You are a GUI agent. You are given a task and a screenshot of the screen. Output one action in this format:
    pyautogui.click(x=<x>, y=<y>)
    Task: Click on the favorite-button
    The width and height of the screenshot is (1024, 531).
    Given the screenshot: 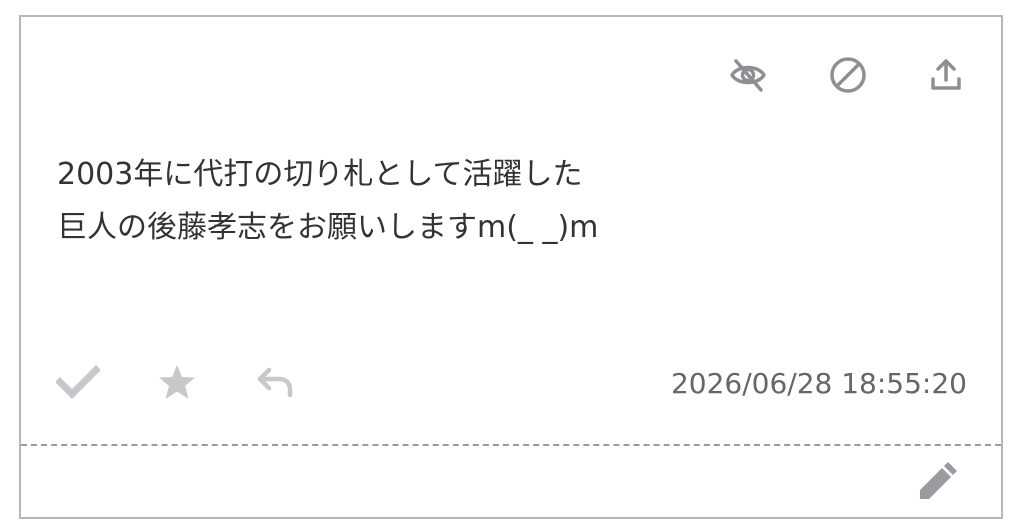 What is the action you would take?
    pyautogui.click(x=177, y=382)
    